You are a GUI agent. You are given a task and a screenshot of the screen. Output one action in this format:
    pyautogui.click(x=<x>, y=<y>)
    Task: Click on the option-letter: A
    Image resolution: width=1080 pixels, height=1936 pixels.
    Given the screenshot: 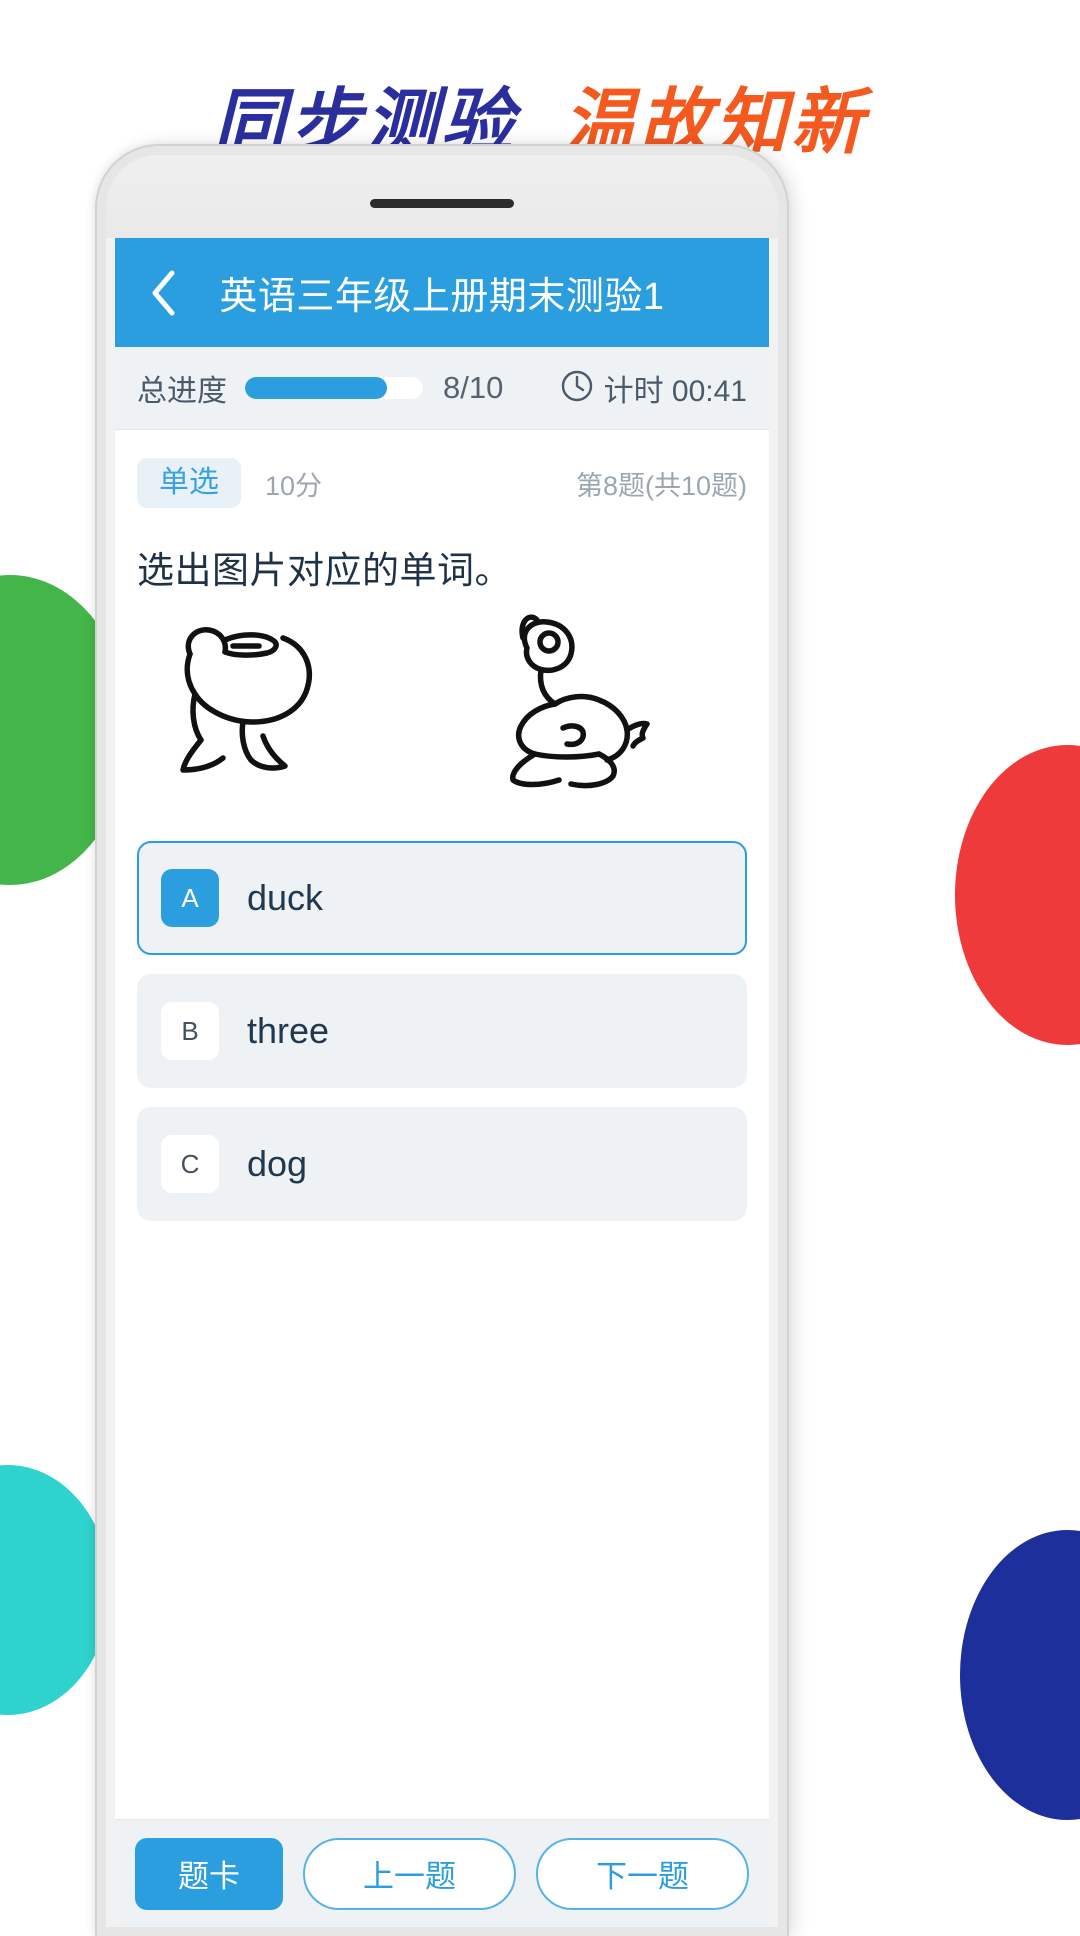 What is the action you would take?
    pyautogui.click(x=190, y=898)
    